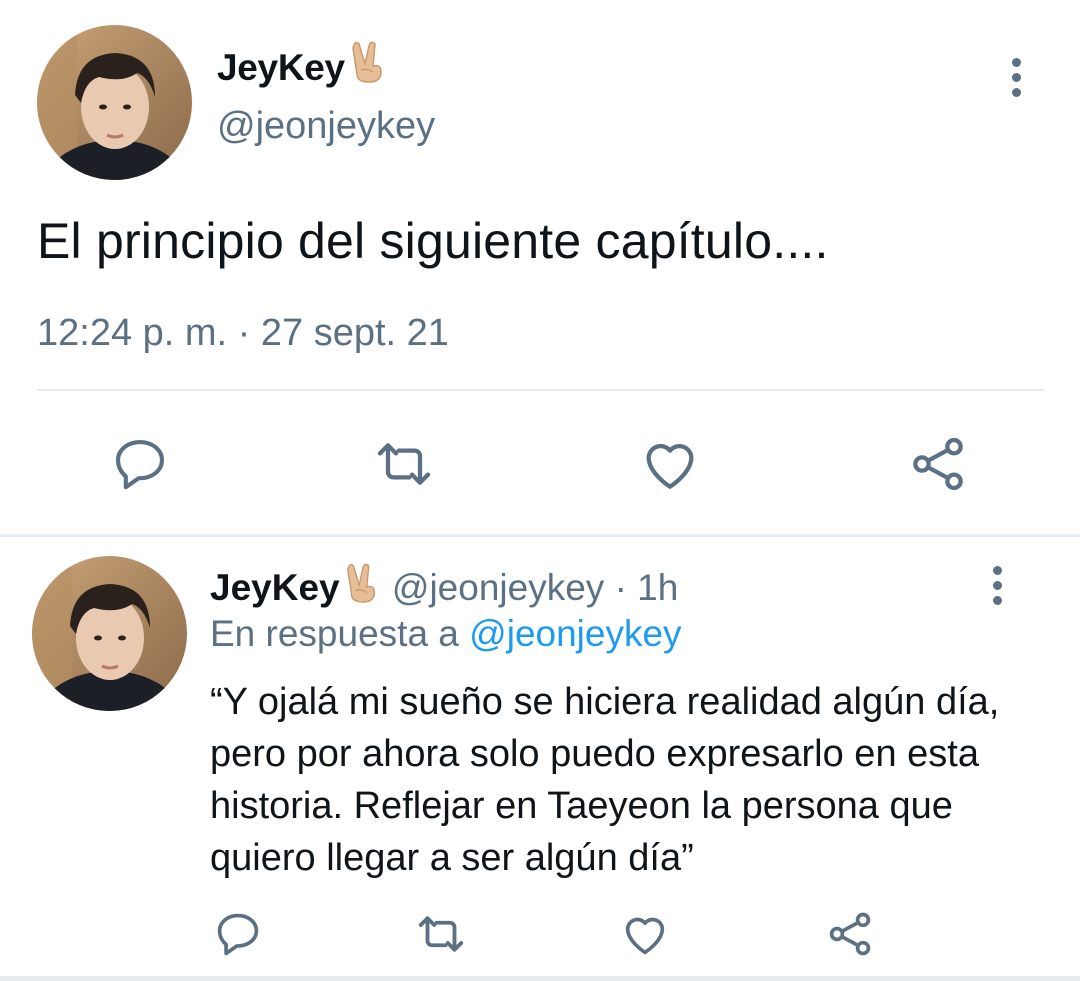  I want to click on tweet-timestamp: 12:24 p. m. · 27 sept. 21, so click(243, 333).